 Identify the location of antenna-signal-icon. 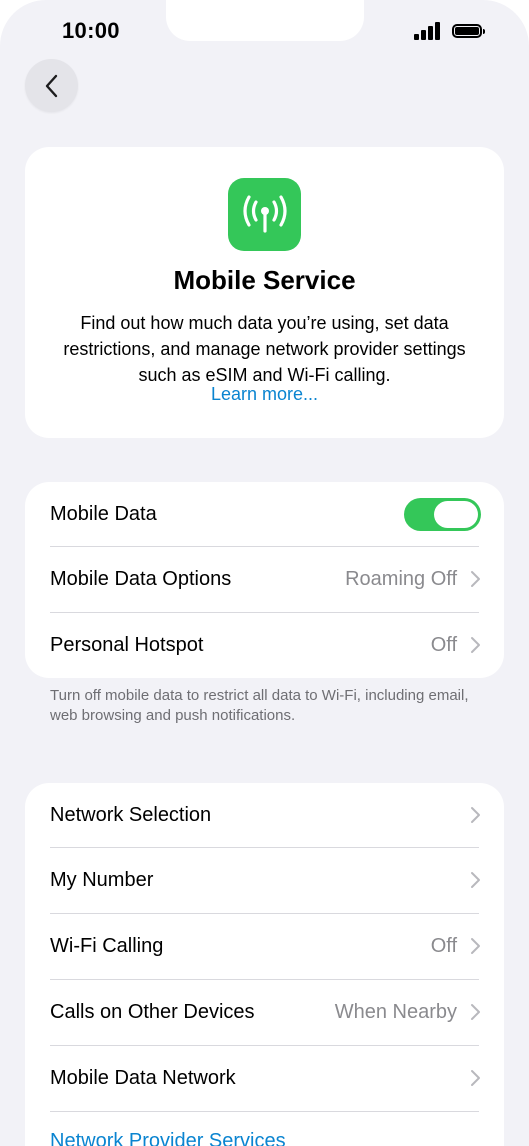
(264, 214).